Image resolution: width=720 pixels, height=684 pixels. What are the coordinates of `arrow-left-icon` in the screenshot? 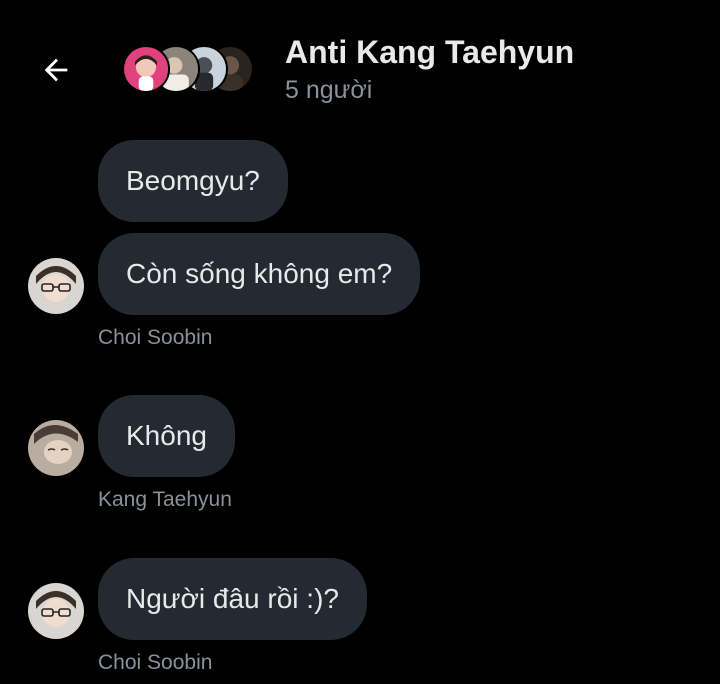 It's located at (56, 70).